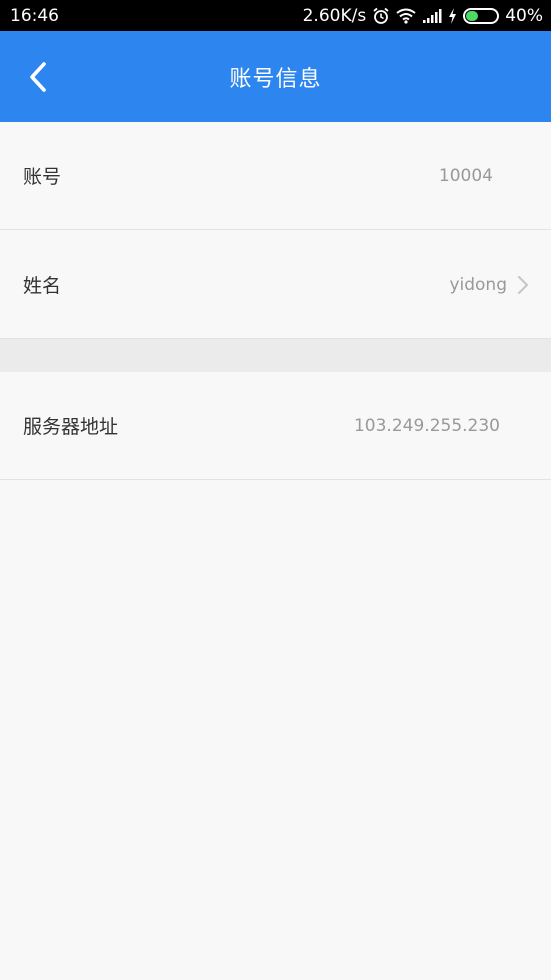 The image size is (551, 980). What do you see at coordinates (275, 285) in the screenshot?
I see `name-row: 姓名 yidong` at bounding box center [275, 285].